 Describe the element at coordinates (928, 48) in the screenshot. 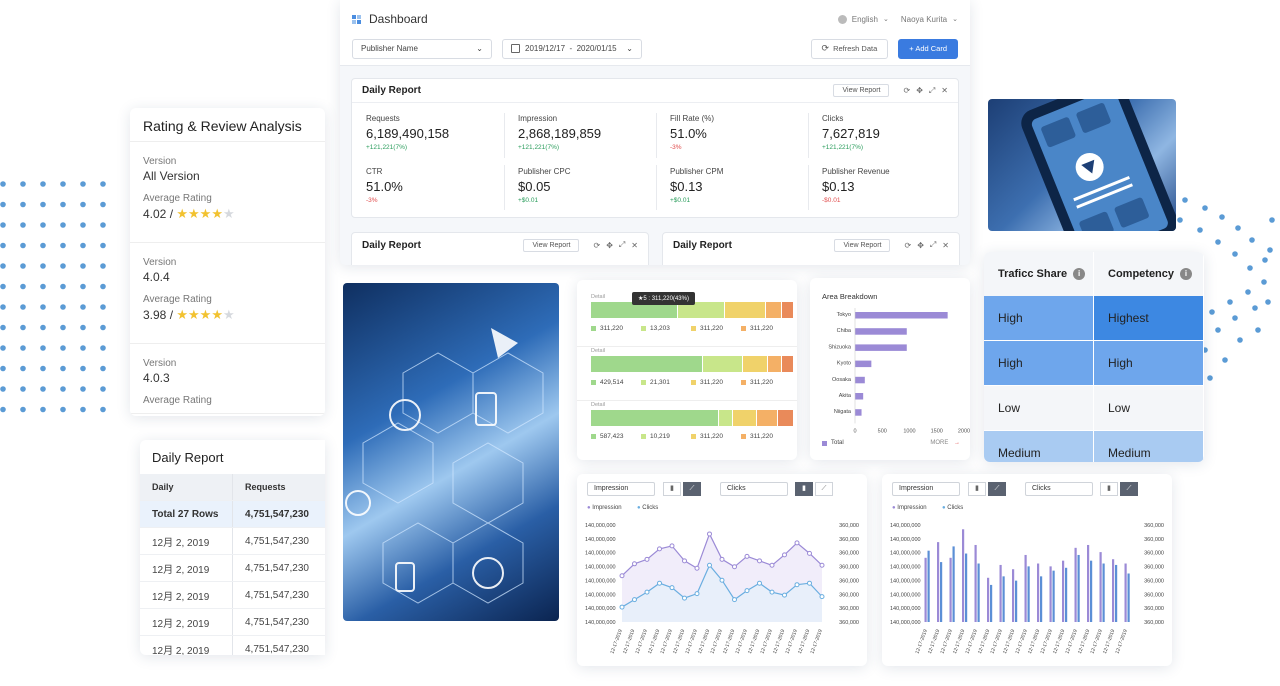

I see `add-card-button: + Add Card` at that location.